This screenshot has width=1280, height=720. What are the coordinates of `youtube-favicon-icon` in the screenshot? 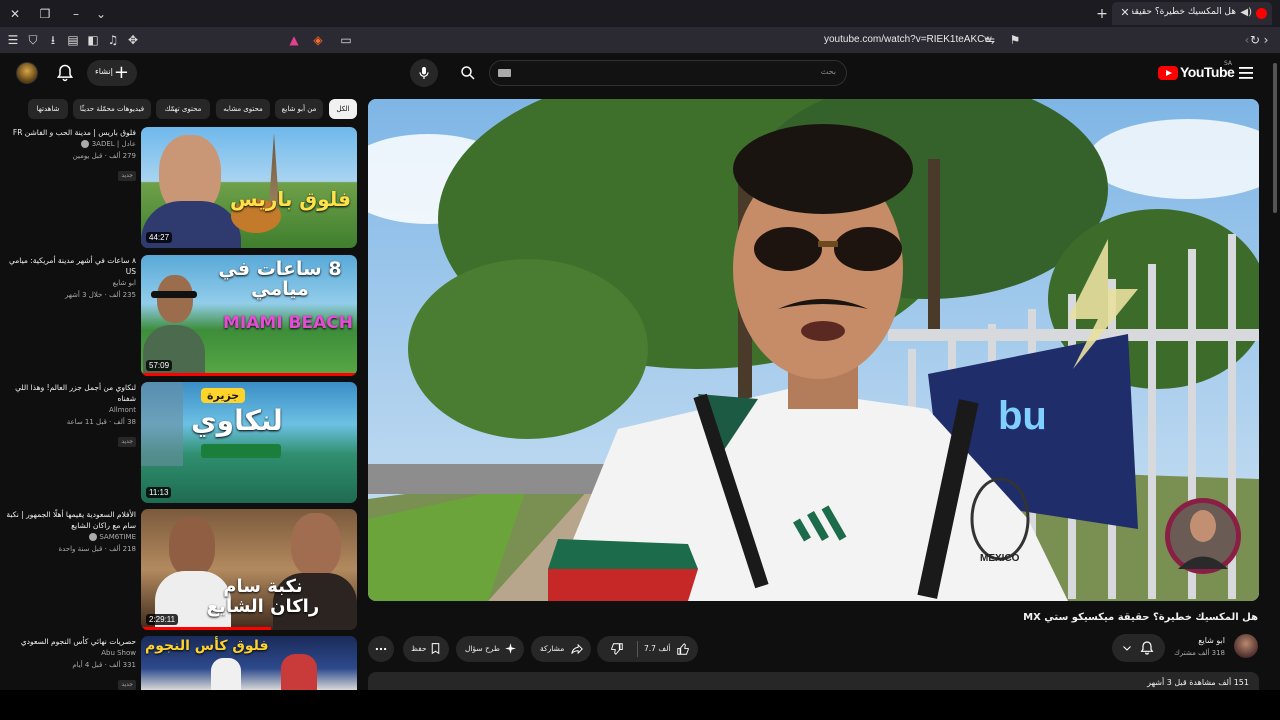 It's located at (1261, 13).